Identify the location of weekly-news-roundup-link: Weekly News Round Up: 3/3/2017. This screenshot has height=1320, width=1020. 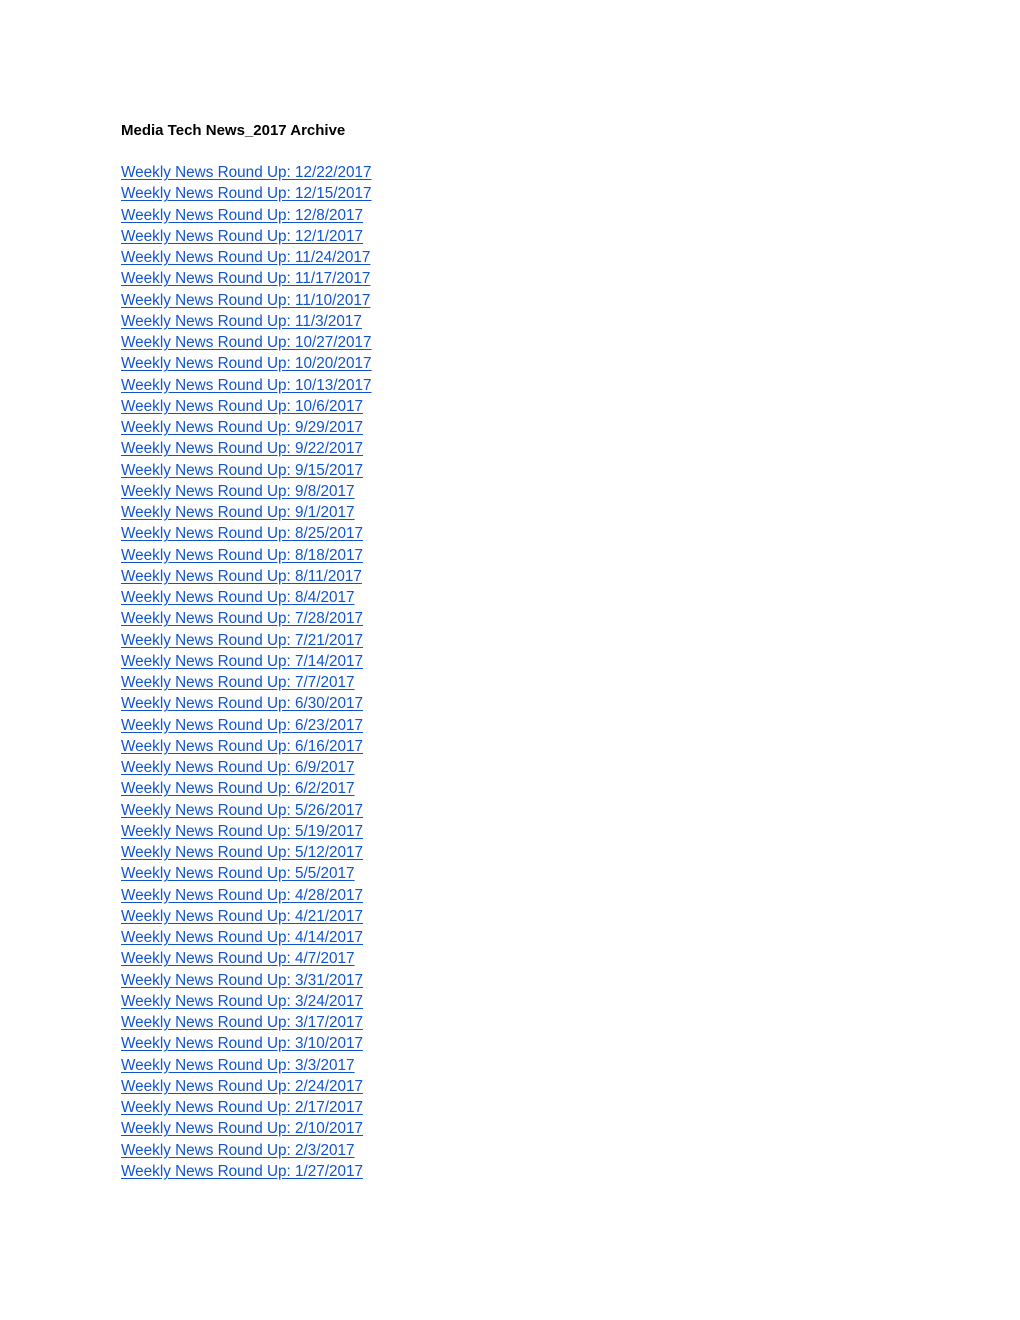
(238, 1065).